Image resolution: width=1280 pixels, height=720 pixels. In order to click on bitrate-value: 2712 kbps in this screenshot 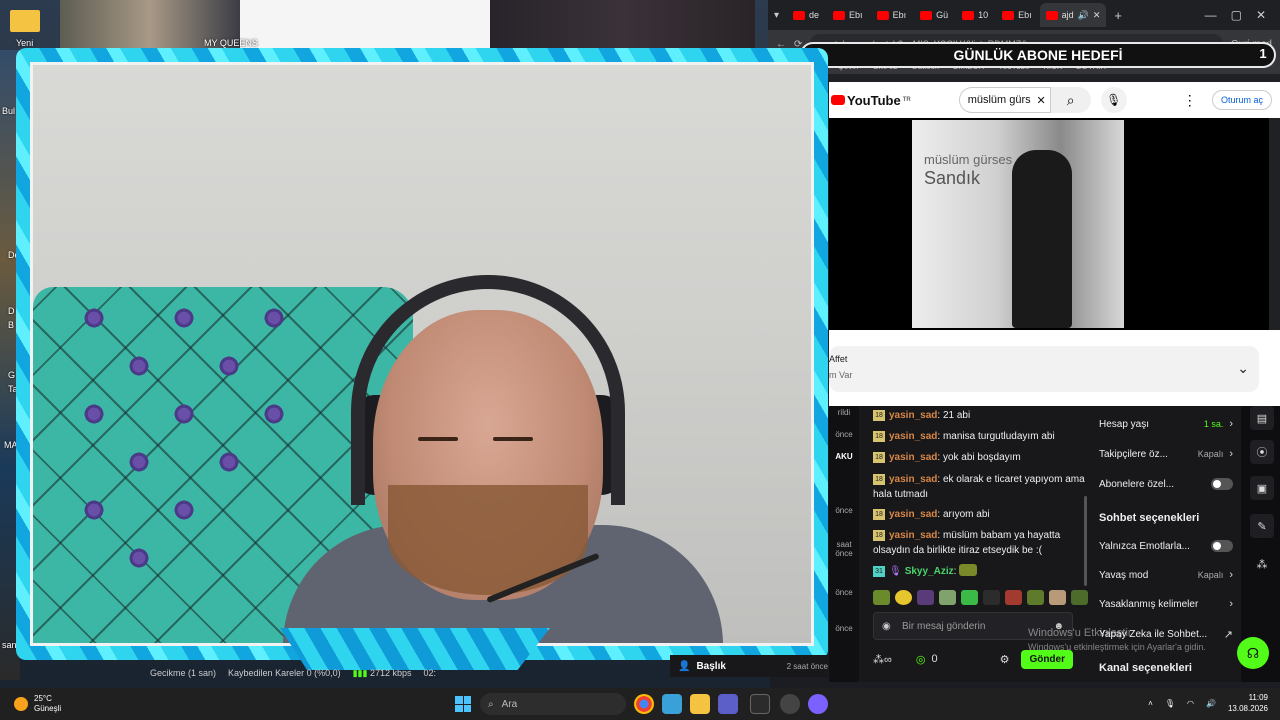, I will do `click(390, 672)`.